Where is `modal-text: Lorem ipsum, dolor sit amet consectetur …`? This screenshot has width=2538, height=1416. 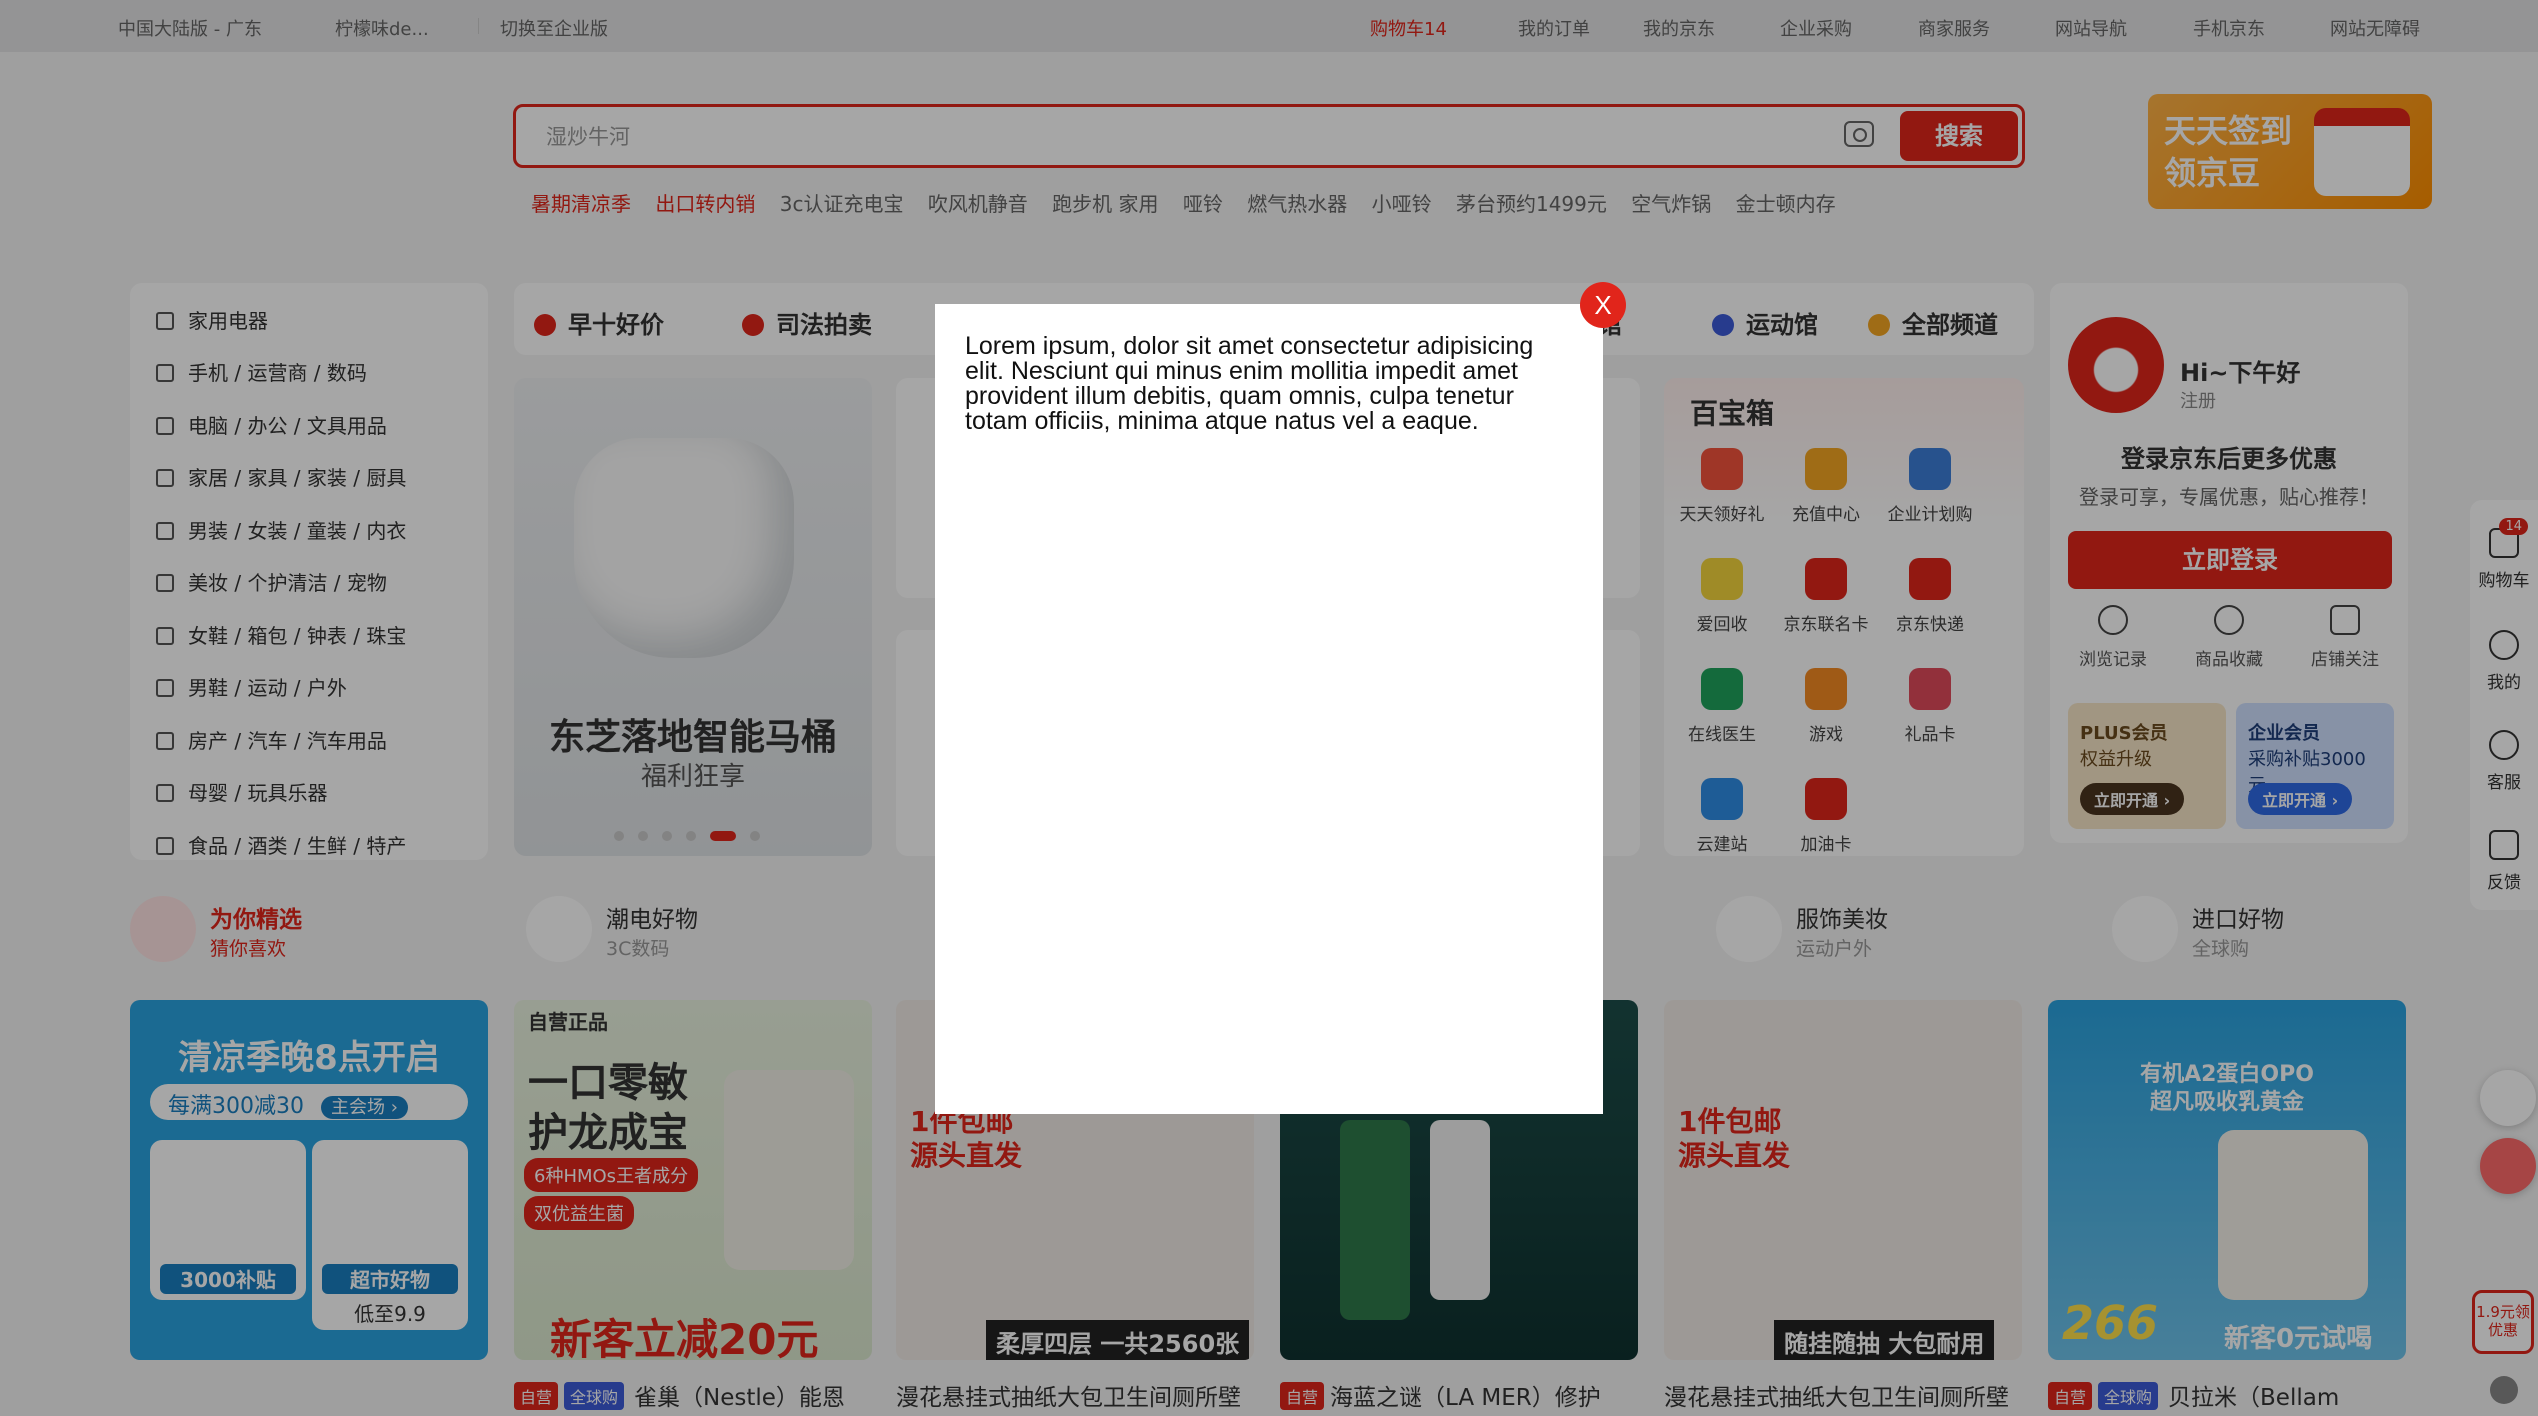 modal-text: Lorem ipsum, dolor sit amet consectetur … is located at coordinates (1249, 383).